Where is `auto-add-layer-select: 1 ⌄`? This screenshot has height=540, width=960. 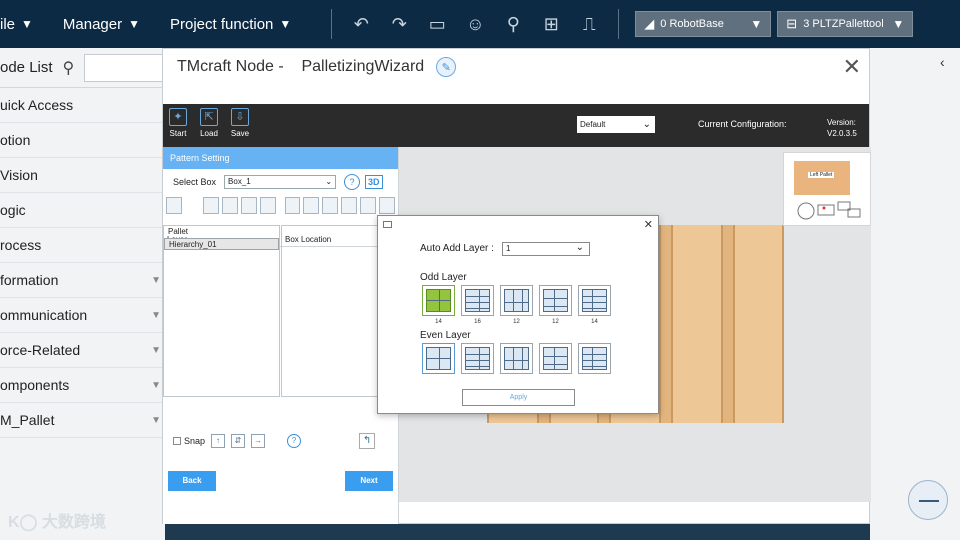
auto-add-layer-select: 1 ⌄ is located at coordinates (546, 249).